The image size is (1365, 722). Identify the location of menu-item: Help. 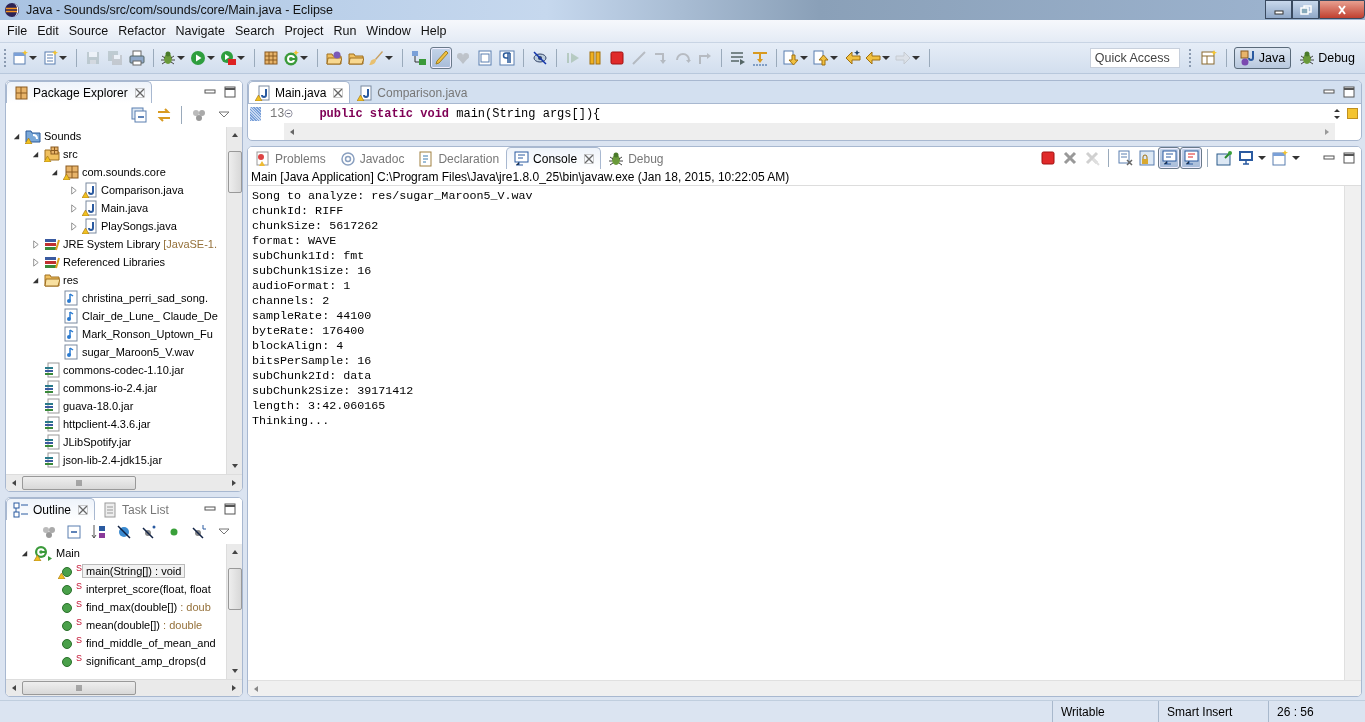
(433, 31).